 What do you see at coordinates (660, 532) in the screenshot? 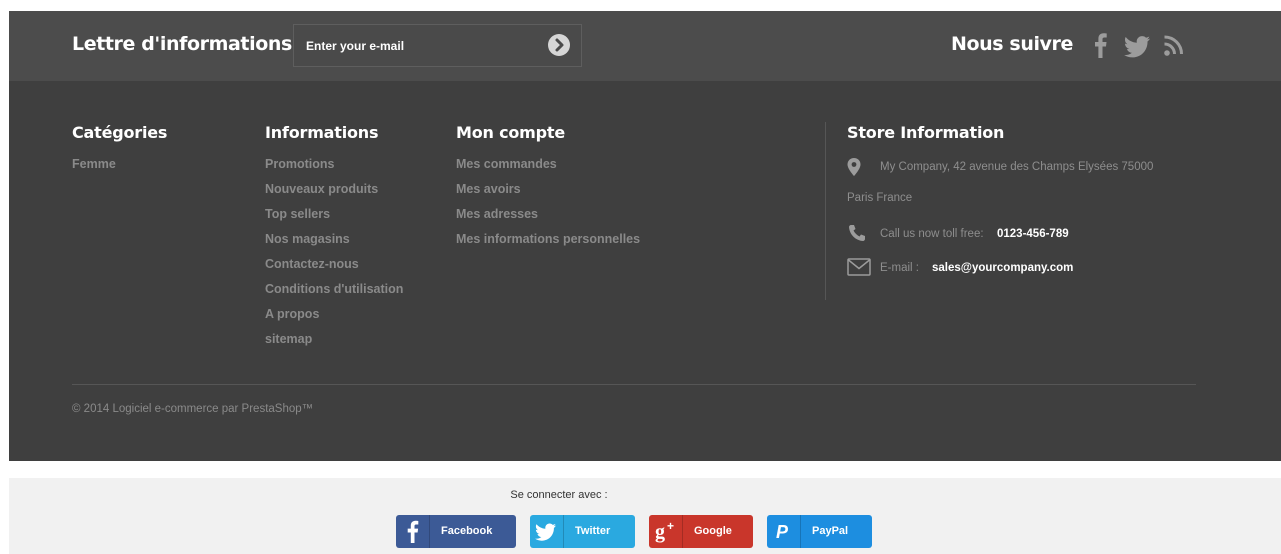
I see `svg-text: g` at bounding box center [660, 532].